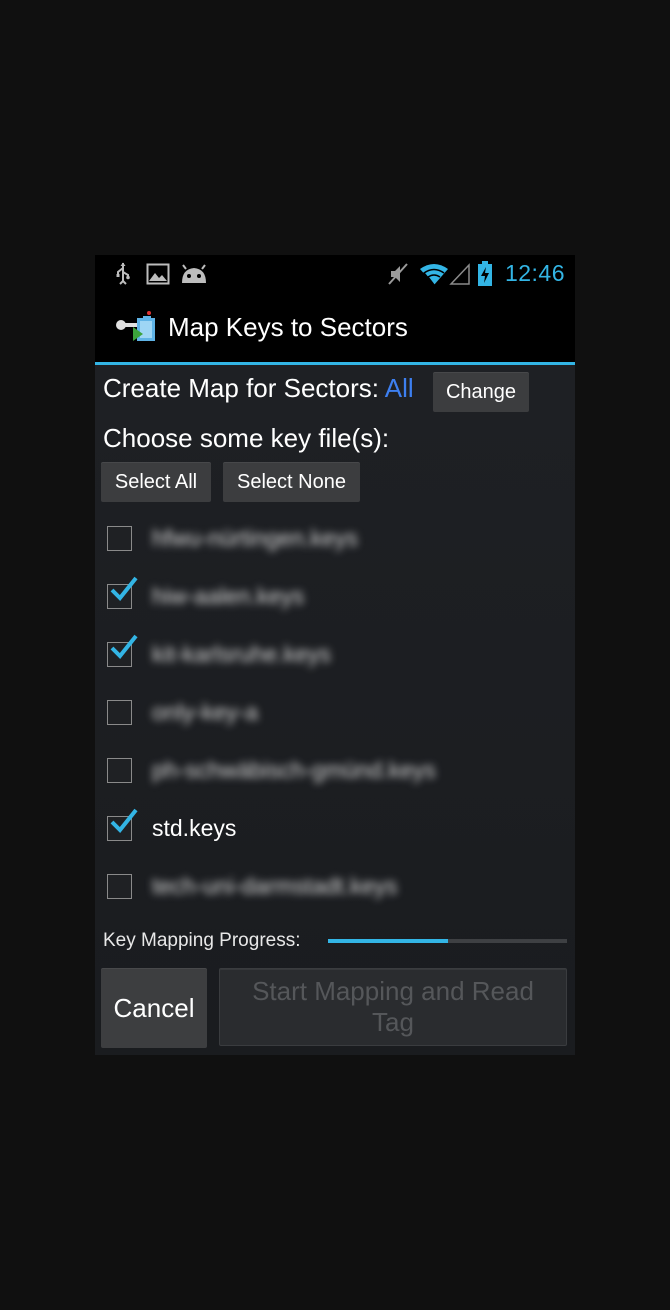 The image size is (670, 1310). I want to click on key-file-item: only-key-a, so click(335, 712).